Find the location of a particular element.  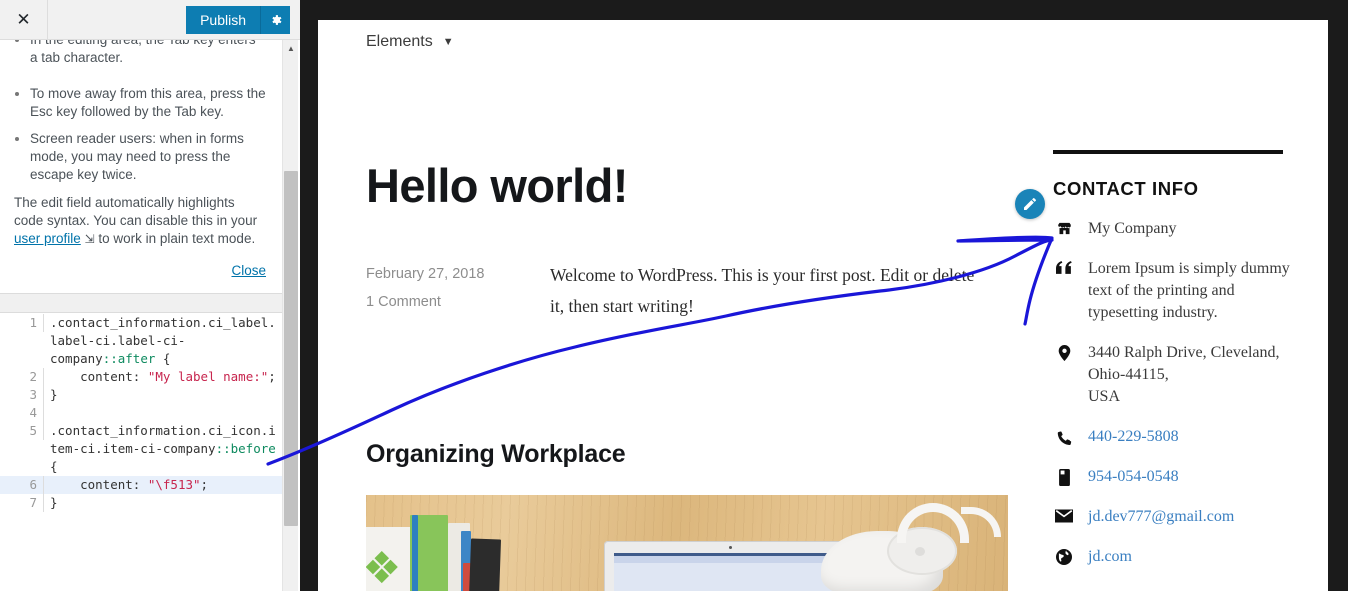

quote-icon is located at coordinates (1064, 266).